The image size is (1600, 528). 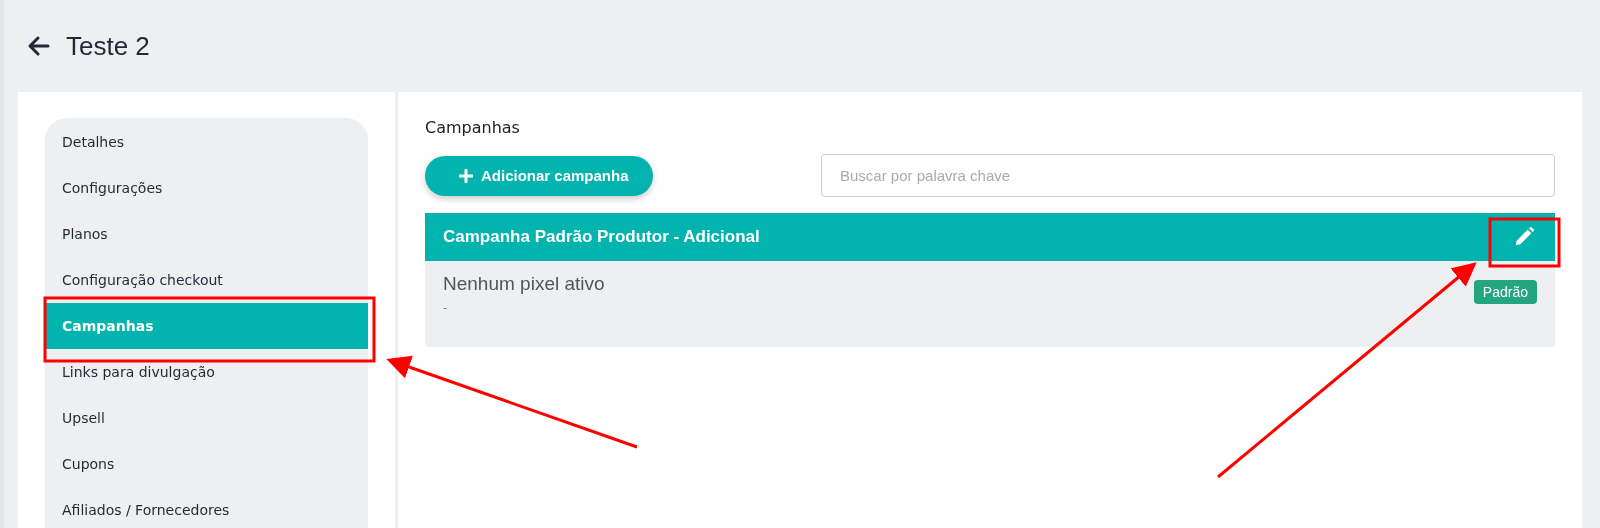 I want to click on section-heading: Campanhas, so click(x=473, y=127).